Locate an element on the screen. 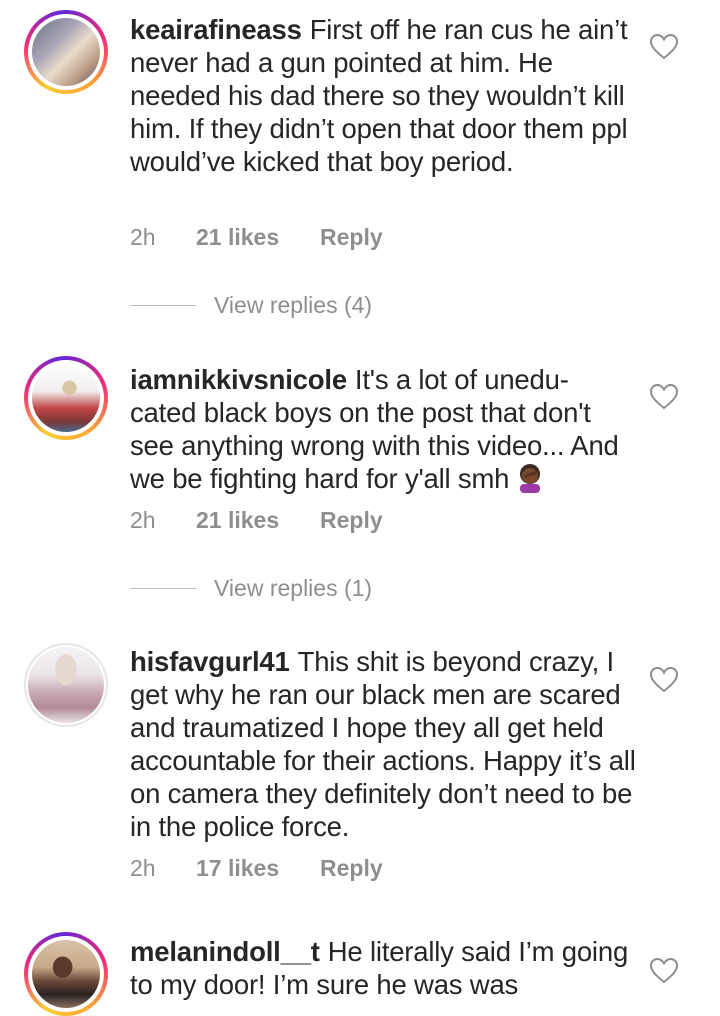 Image resolution: width=720 pixels, height=1016 pixels. comment-username: hisfavgurl41 is located at coordinates (210, 661).